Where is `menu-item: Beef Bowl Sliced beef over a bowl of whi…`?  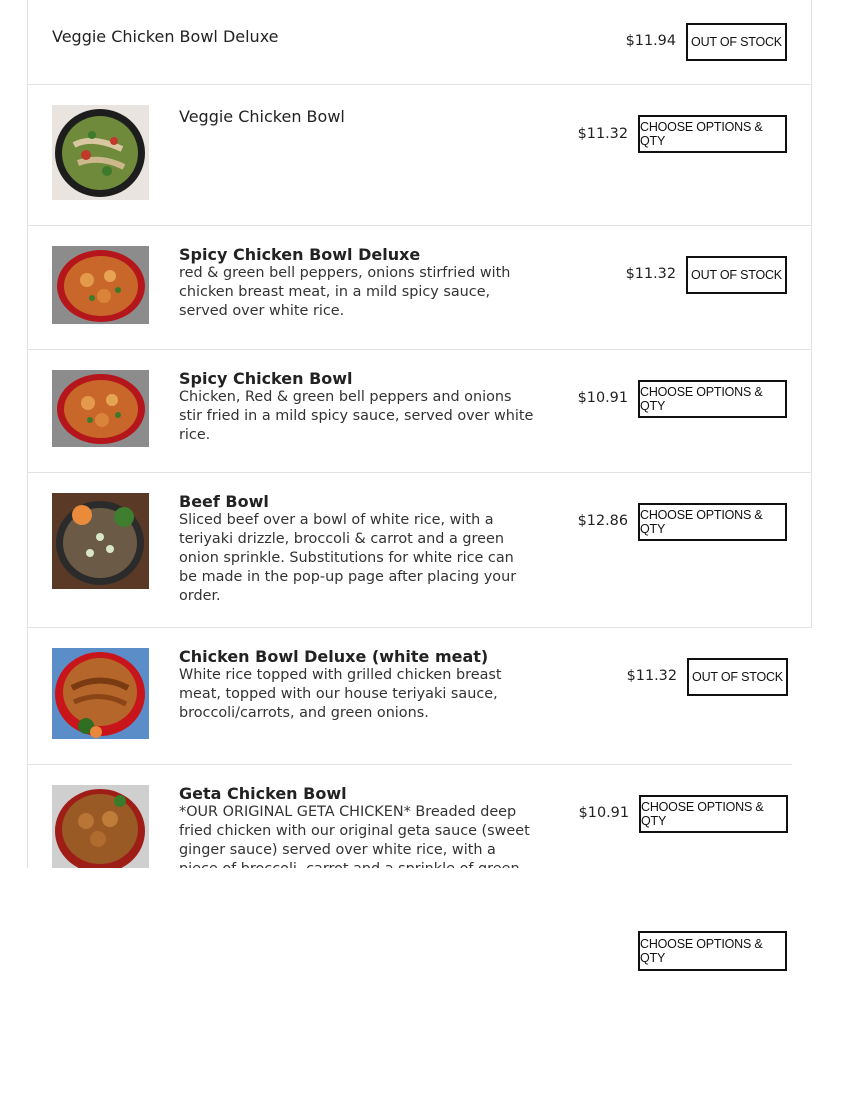
menu-item: Beef Bowl Sliced beef over a bowl of whi… is located at coordinates (419, 550).